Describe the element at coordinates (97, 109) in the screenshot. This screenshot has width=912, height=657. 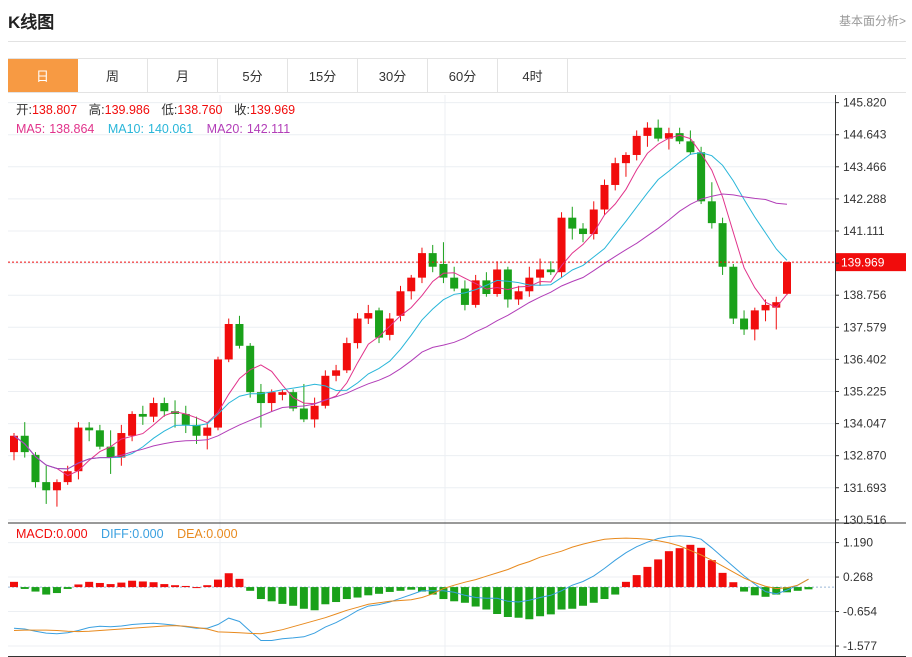
I see `high-label: 高:` at that location.